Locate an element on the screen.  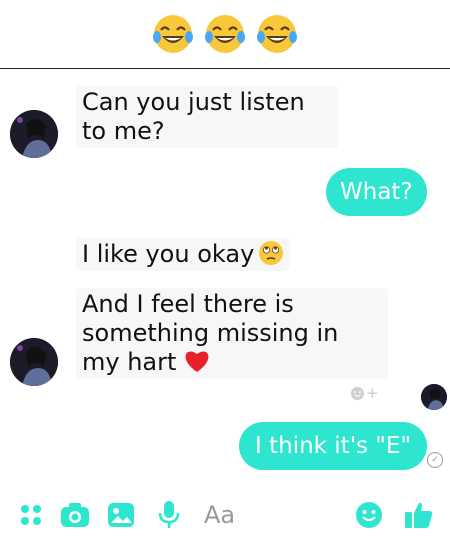
delivered-check-icon: ✓ is located at coordinates (435, 460).